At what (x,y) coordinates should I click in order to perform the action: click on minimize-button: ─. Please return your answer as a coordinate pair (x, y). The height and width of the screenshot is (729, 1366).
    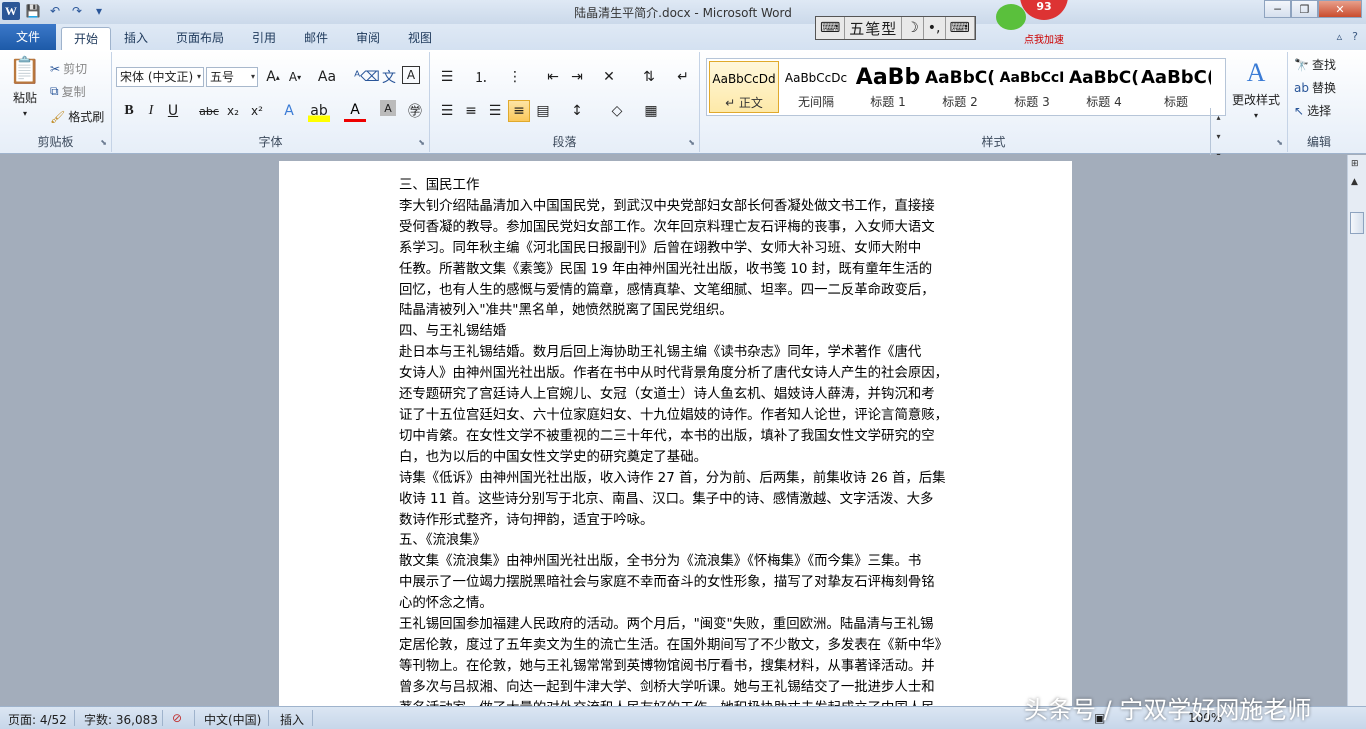
    Looking at the image, I should click on (1277, 9).